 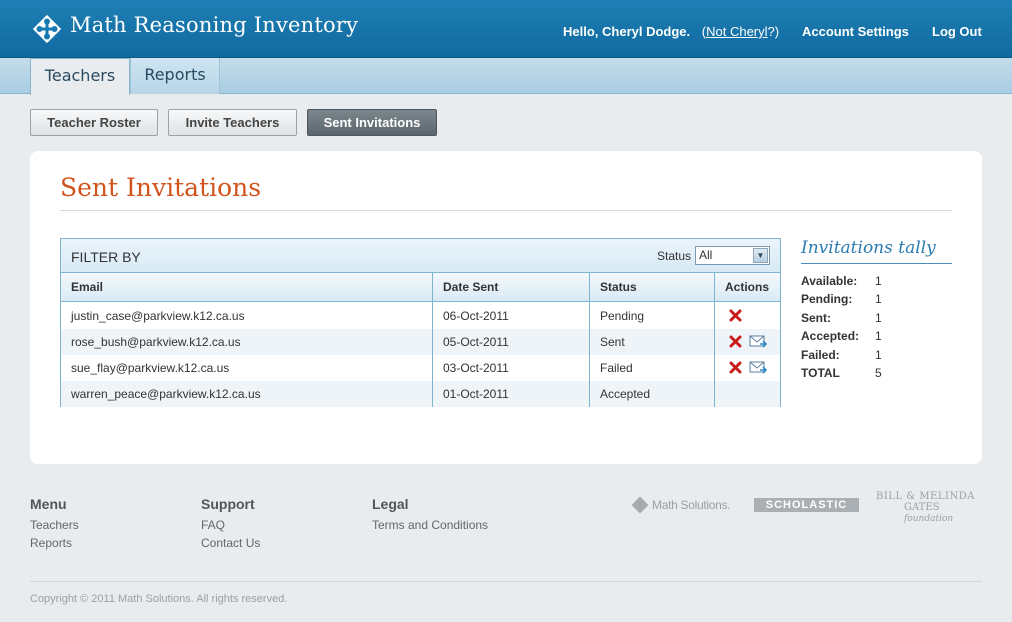 What do you see at coordinates (691, 505) in the screenshot?
I see `math-solutions-text: Math Solutions.` at bounding box center [691, 505].